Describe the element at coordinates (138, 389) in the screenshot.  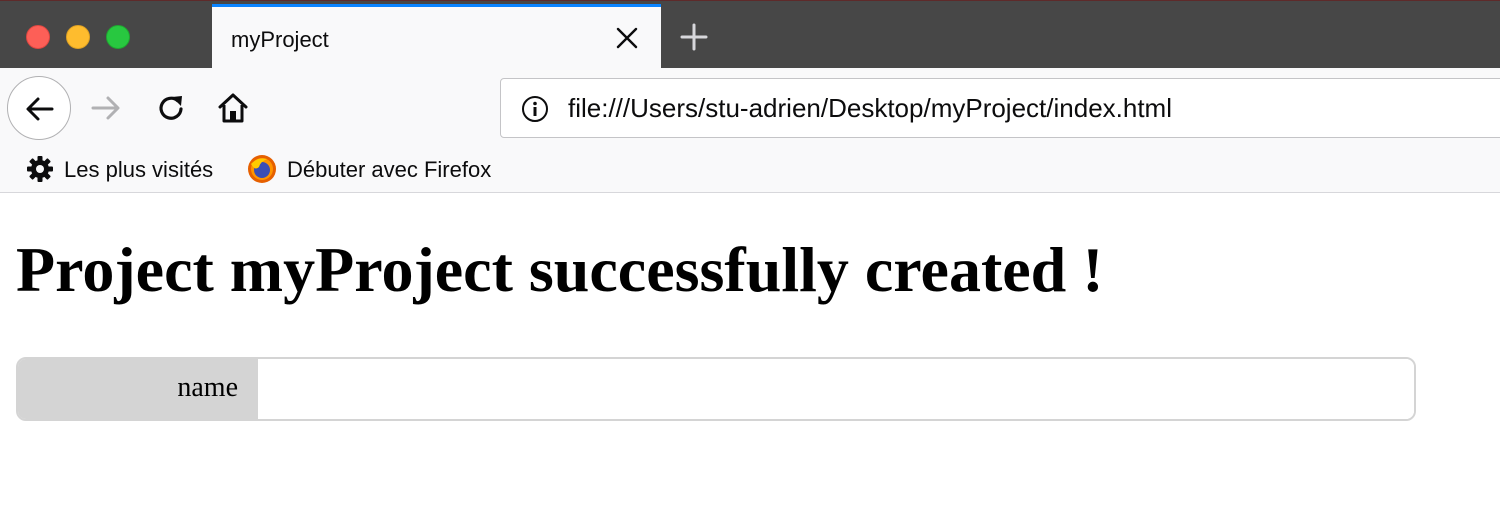
I see `name-field-label: name` at that location.